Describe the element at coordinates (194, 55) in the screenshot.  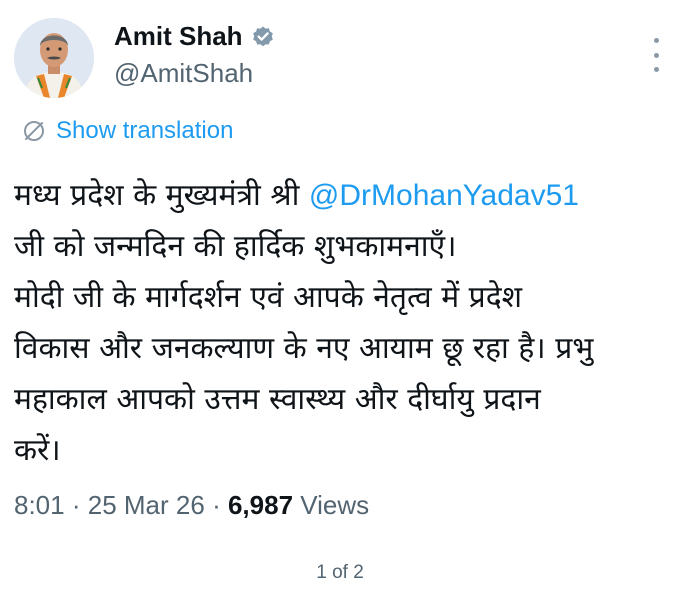
I see `author-names: Amit Shah @AmitShah` at that location.